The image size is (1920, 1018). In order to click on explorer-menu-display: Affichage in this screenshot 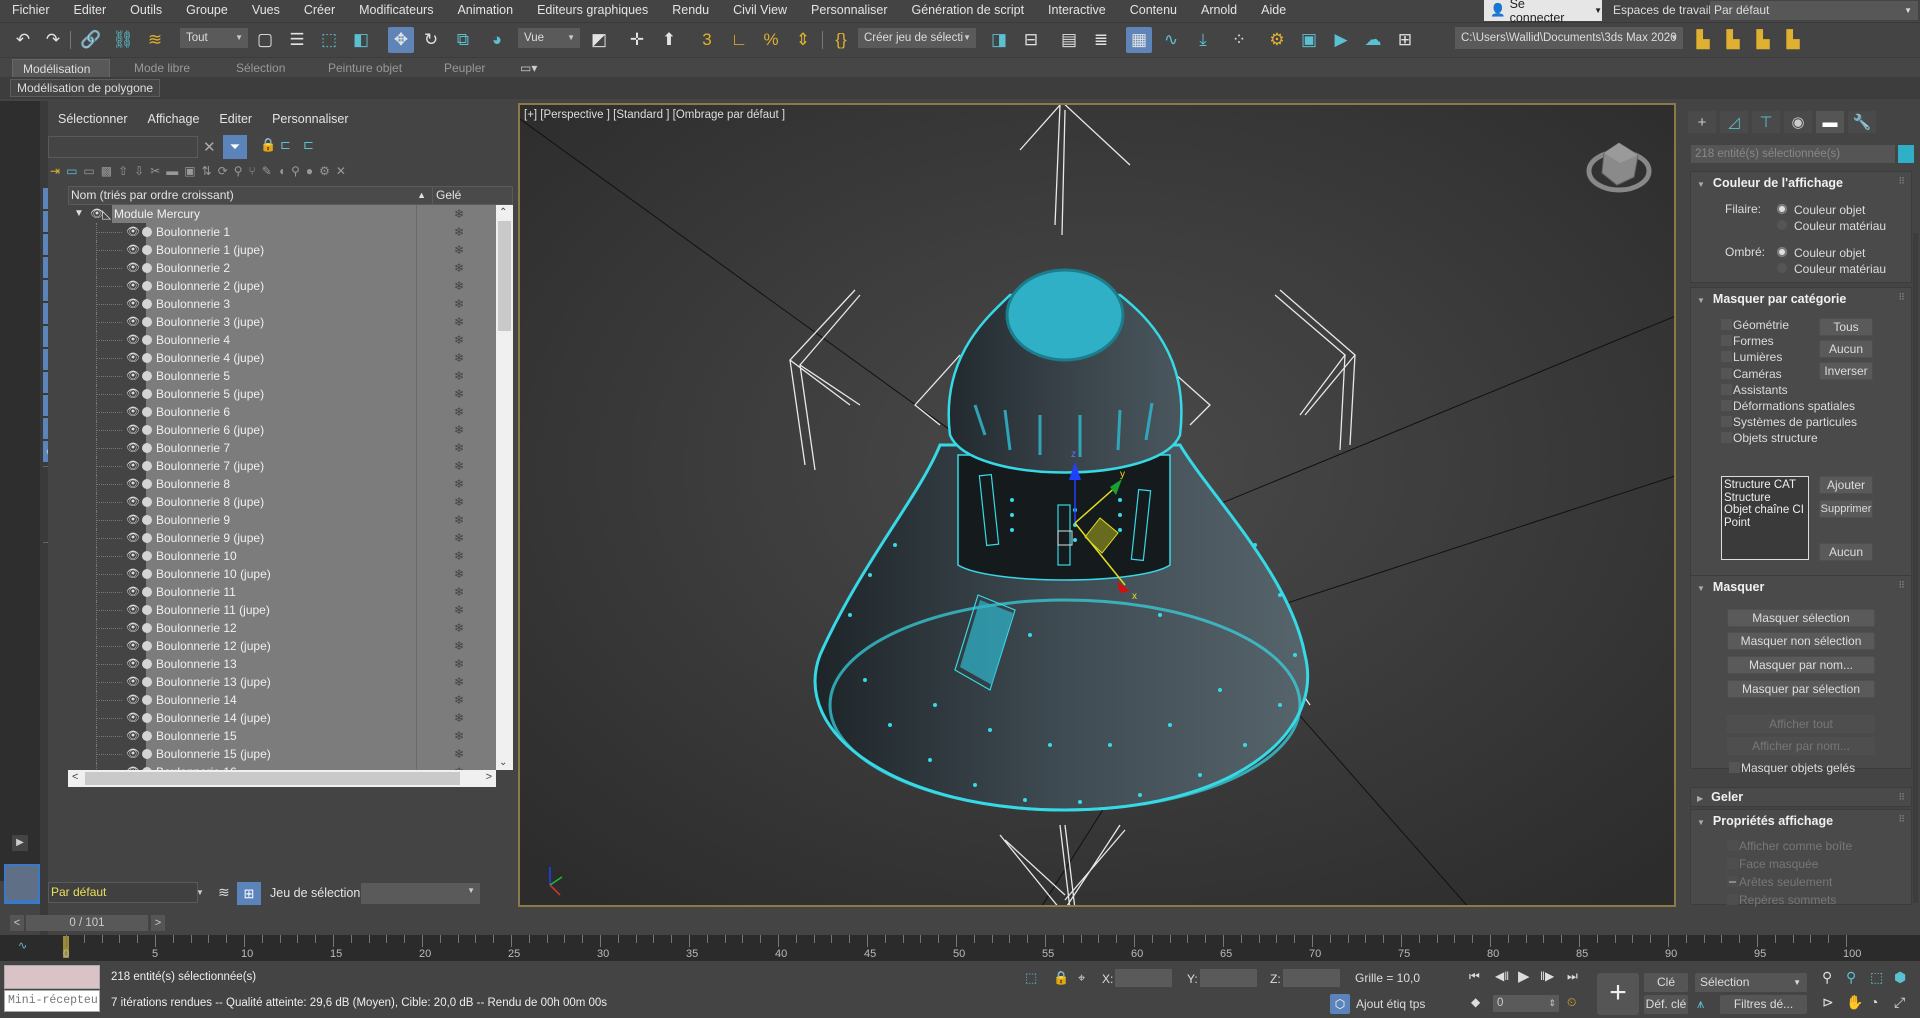, I will do `click(174, 119)`.